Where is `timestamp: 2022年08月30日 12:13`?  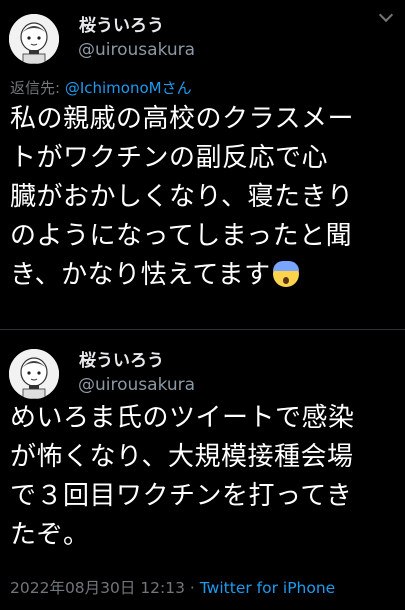 timestamp: 2022年08月30日 12:13 is located at coordinates (97, 588).